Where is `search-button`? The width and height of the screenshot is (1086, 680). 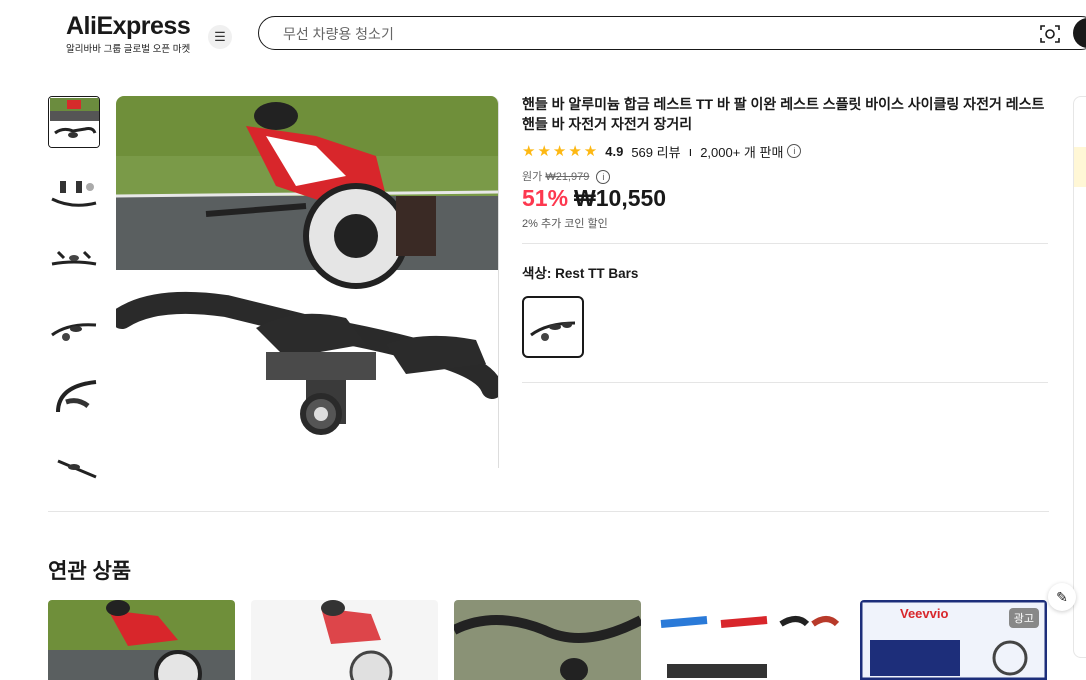
search-button is located at coordinates (1079, 33).